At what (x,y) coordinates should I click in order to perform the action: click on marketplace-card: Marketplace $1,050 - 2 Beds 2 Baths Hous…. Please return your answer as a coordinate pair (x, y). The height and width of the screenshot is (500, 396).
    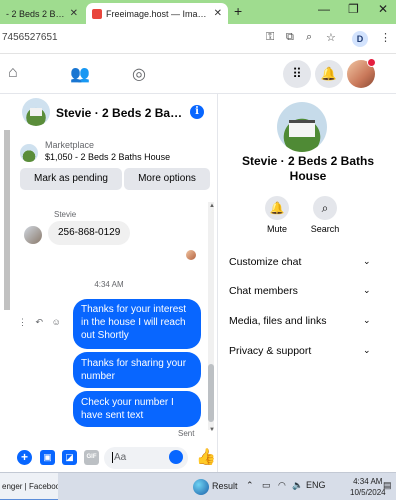
    Looking at the image, I should click on (114, 164).